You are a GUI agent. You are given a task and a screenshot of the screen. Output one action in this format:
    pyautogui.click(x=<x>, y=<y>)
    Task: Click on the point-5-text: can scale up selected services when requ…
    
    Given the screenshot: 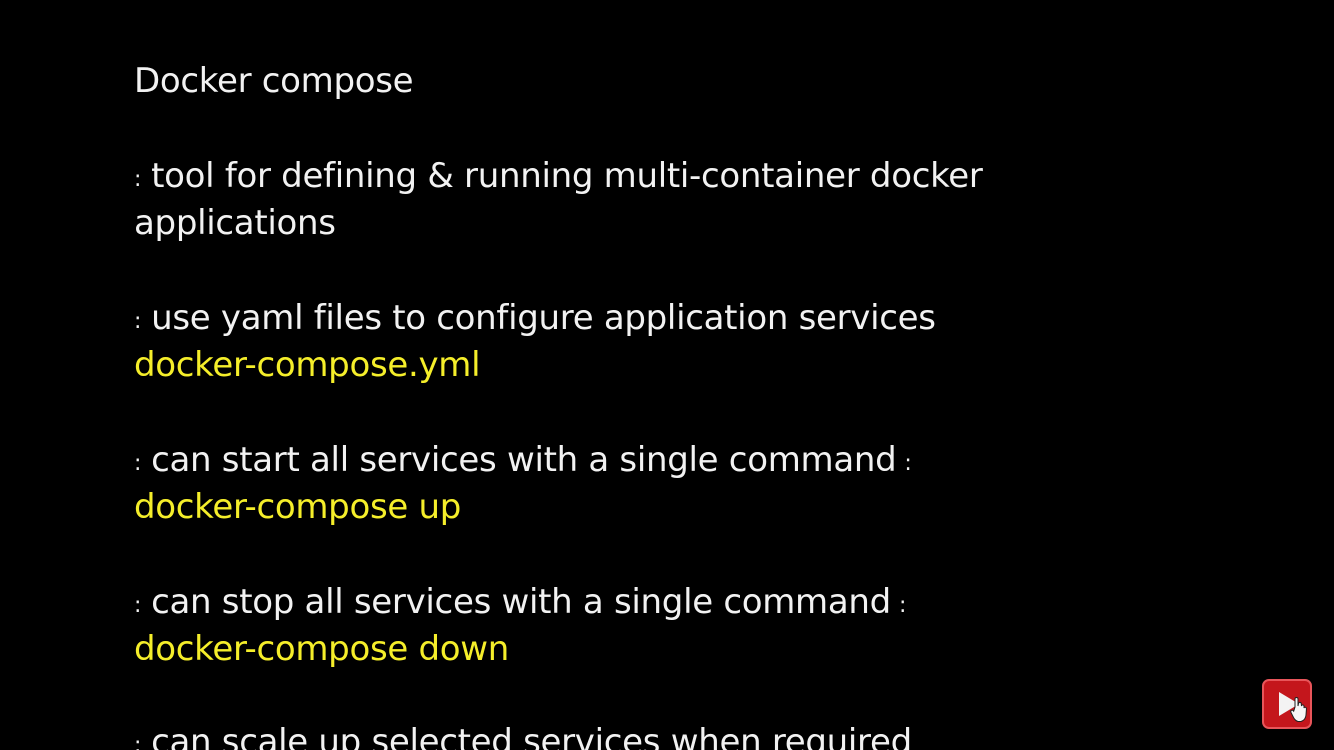 What is the action you would take?
    pyautogui.click(x=531, y=736)
    